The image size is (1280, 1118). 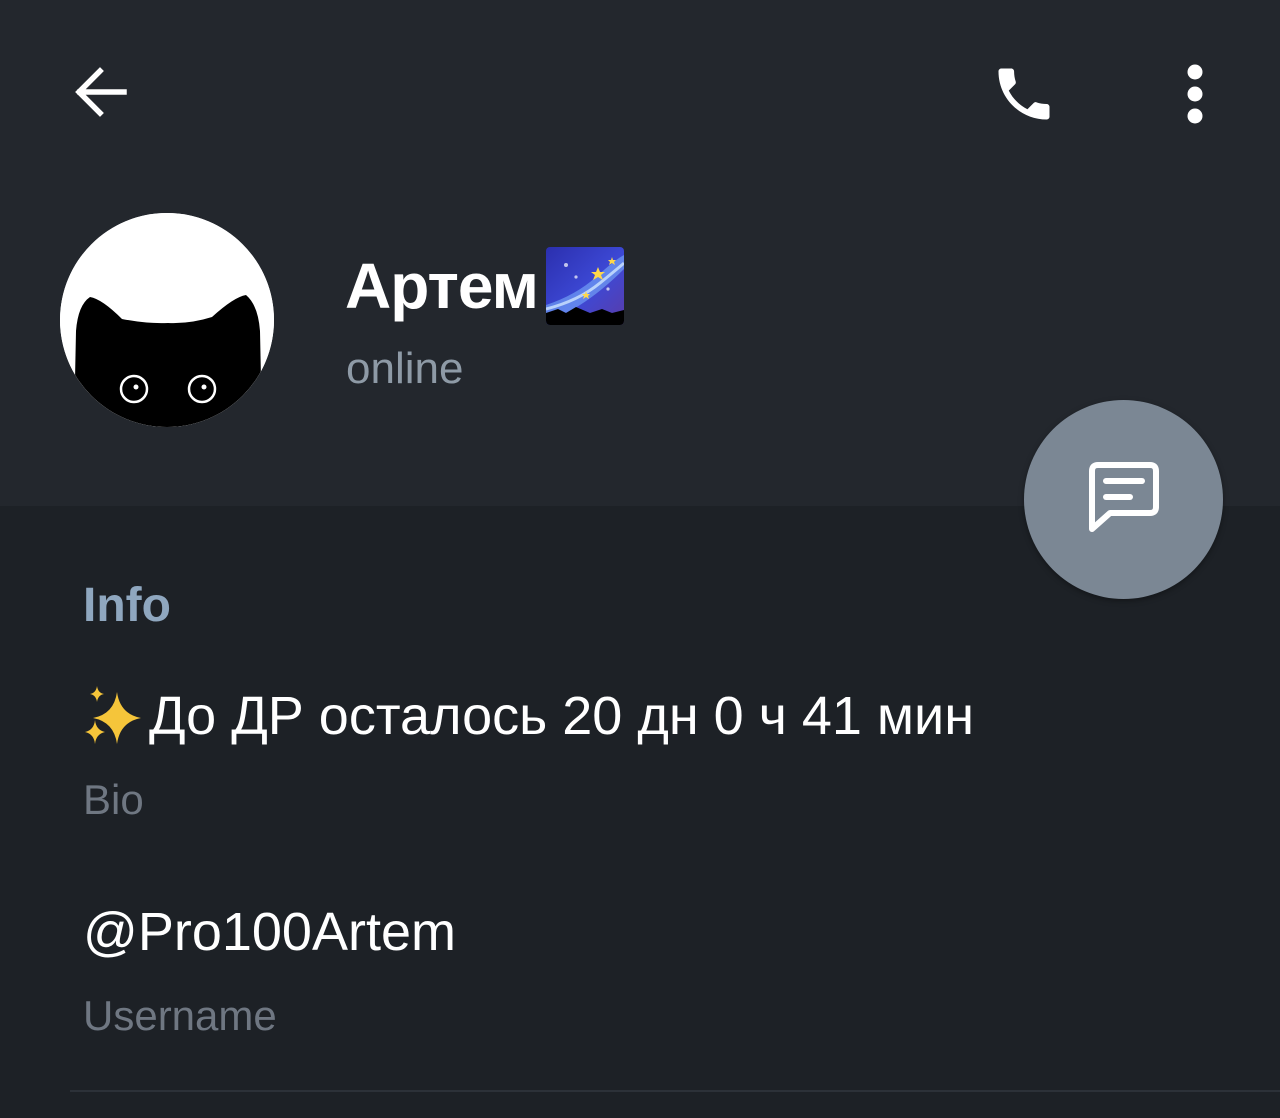 What do you see at coordinates (127, 605) in the screenshot?
I see `info-section-title: Info` at bounding box center [127, 605].